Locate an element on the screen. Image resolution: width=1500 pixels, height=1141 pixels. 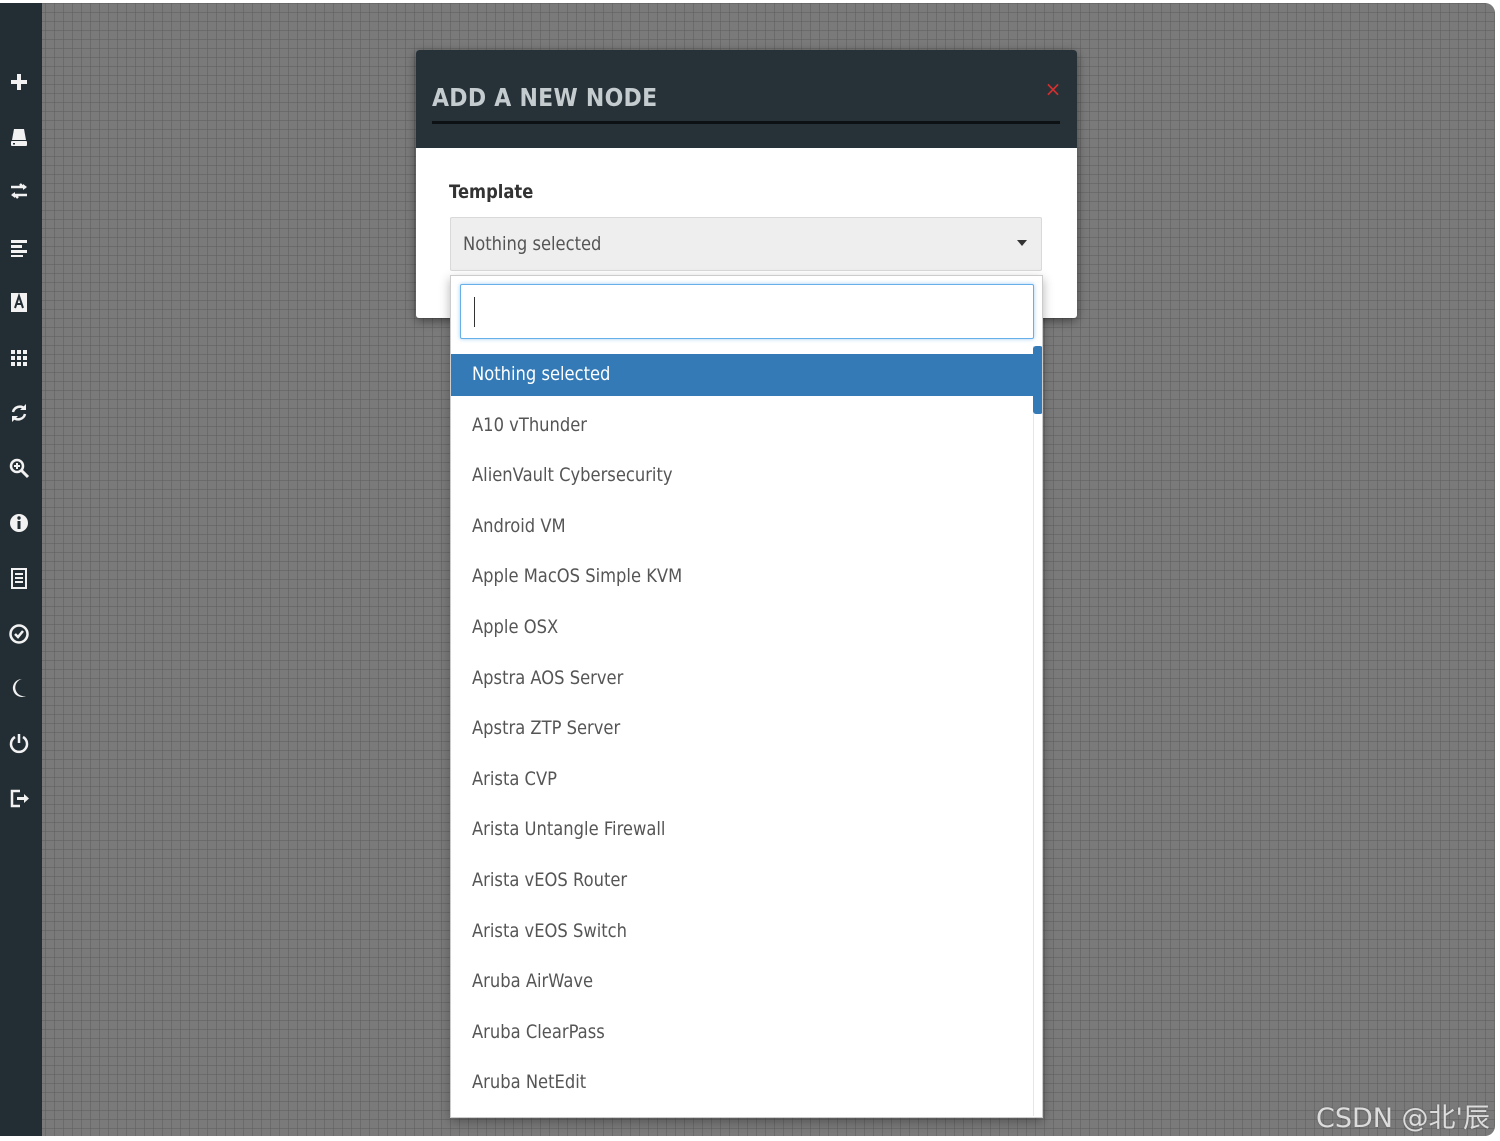
grid-icon is located at coordinates (19, 358).